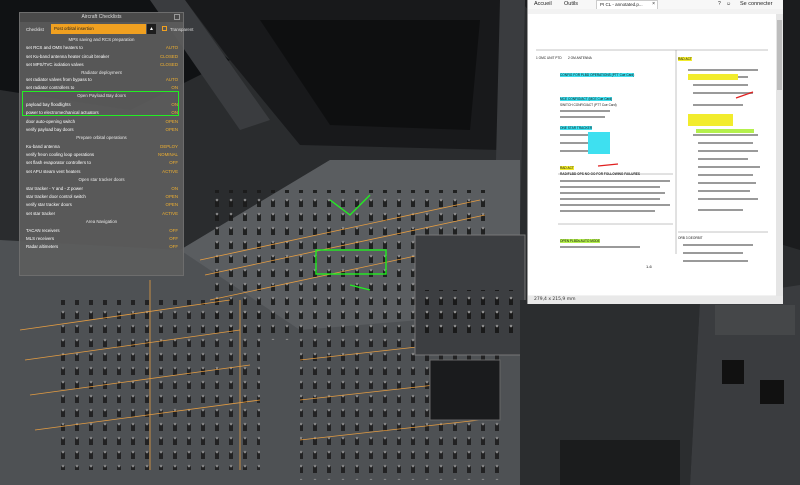 The width and height of the screenshot is (800, 485). What do you see at coordinates (779, 55) in the screenshot?
I see `scrollbar-thumb` at bounding box center [779, 55].